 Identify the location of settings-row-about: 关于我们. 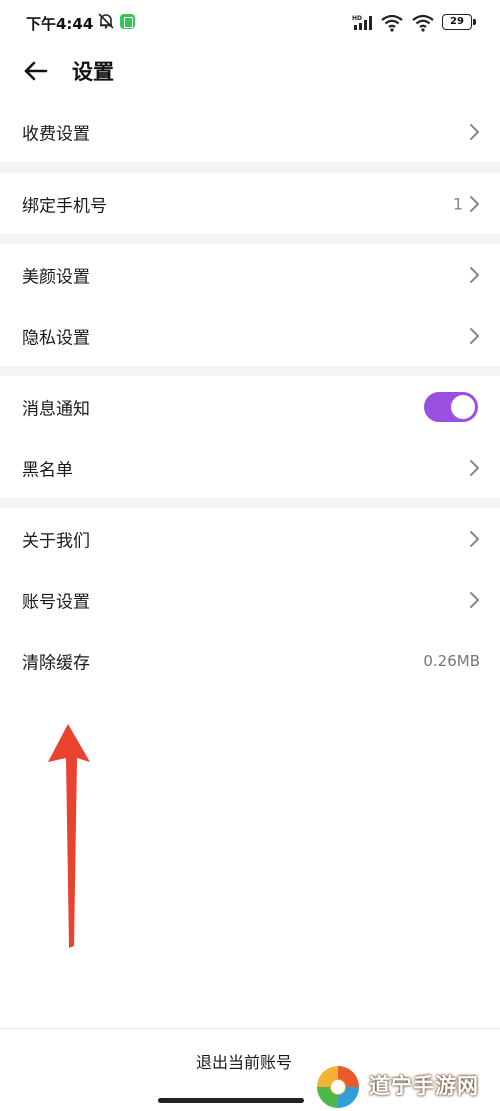
(250, 538).